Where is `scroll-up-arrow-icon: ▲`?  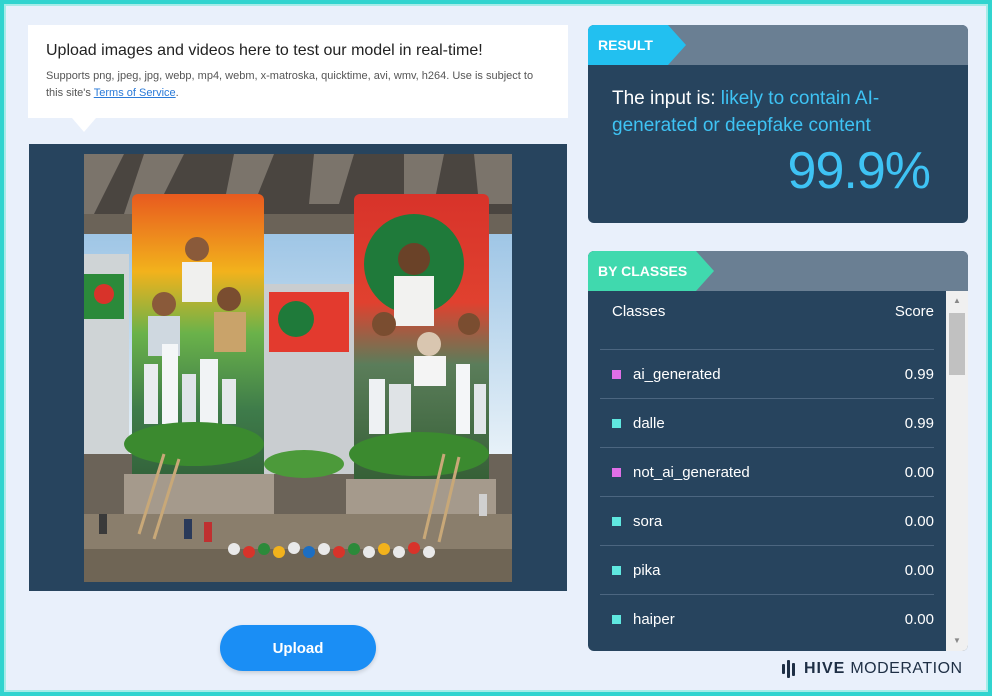 scroll-up-arrow-icon: ▲ is located at coordinates (957, 301).